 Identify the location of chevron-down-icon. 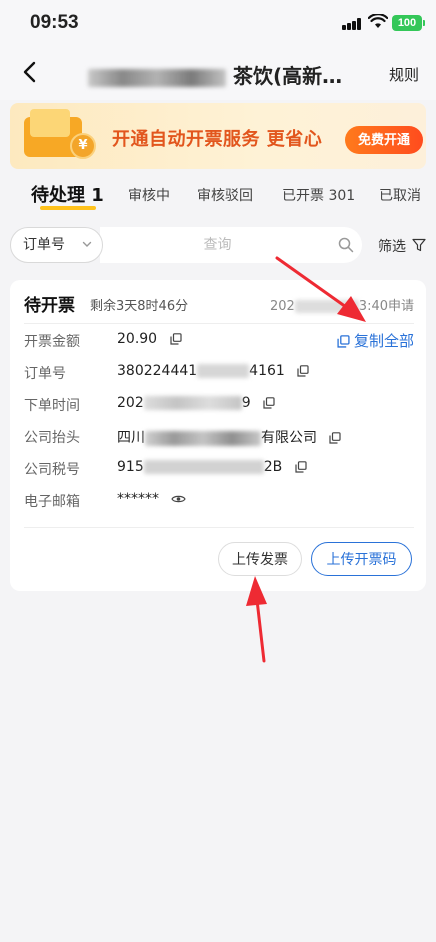
(87, 244).